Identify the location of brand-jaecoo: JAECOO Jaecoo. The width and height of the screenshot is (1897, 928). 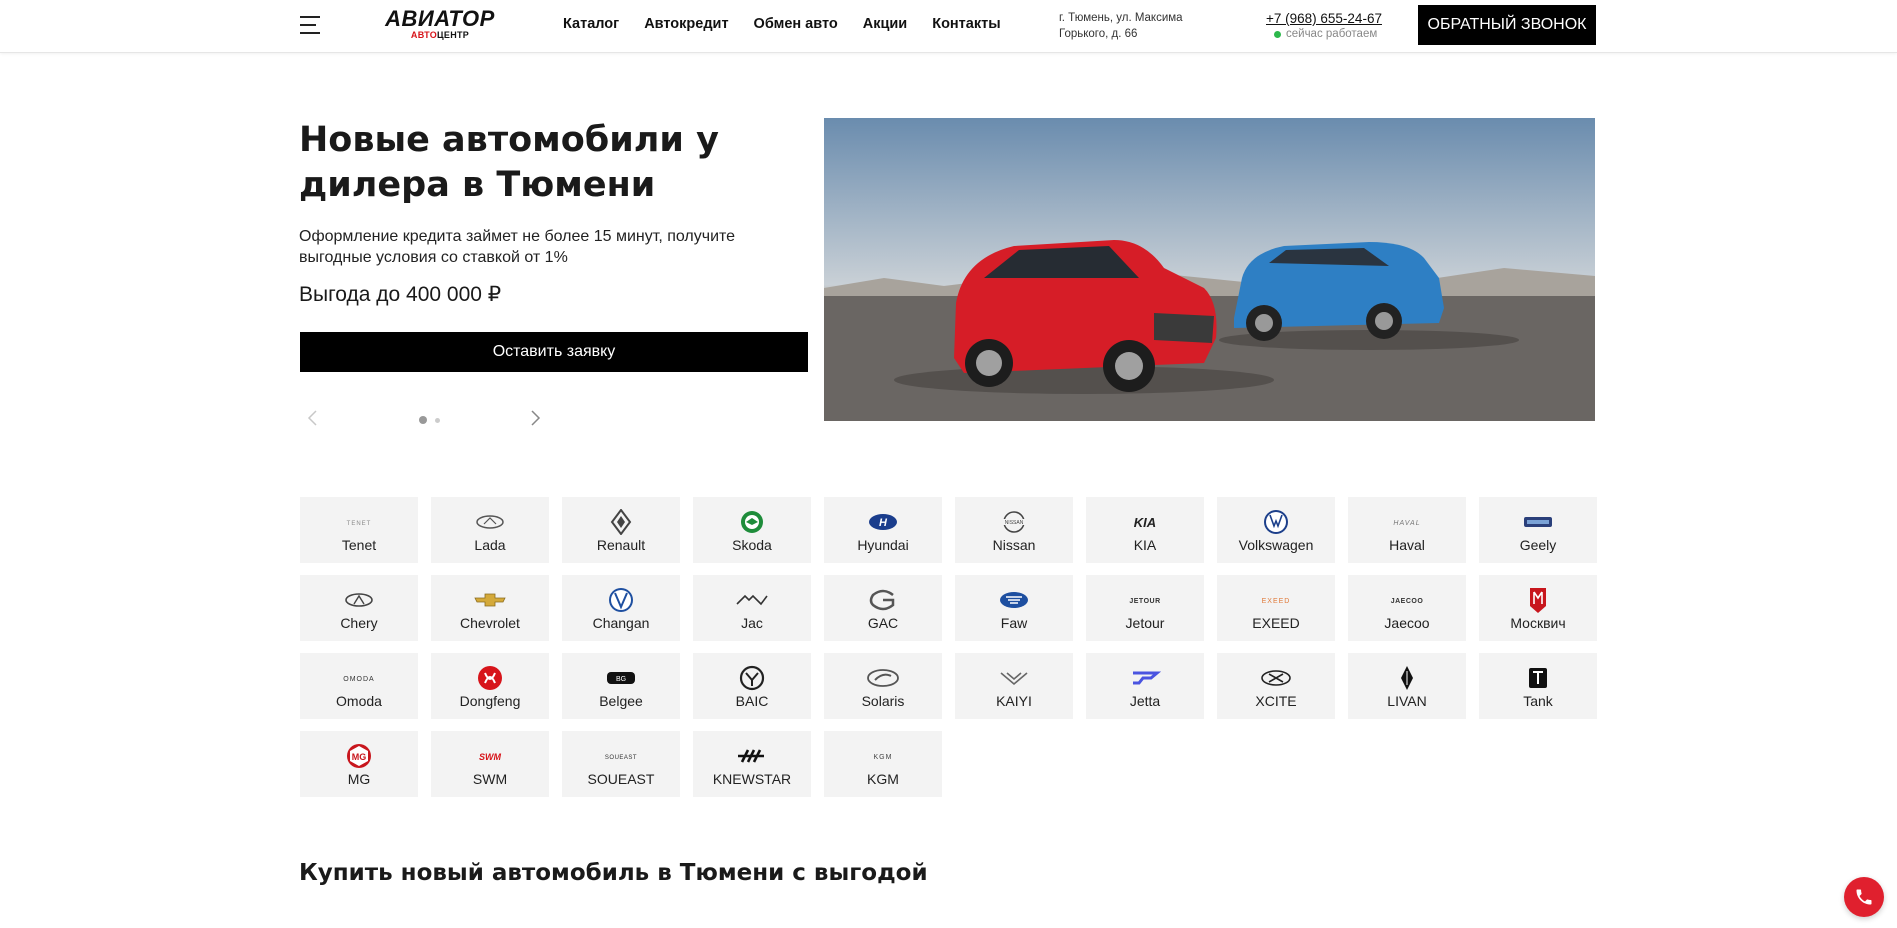
(1407, 608).